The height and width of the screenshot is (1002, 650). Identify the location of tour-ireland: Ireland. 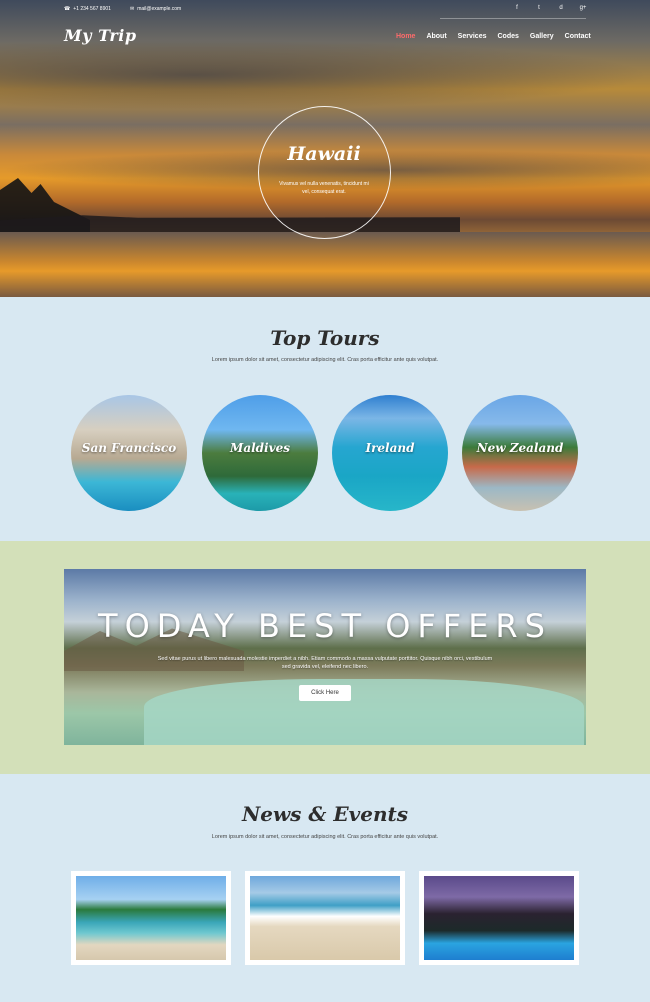
(390, 453).